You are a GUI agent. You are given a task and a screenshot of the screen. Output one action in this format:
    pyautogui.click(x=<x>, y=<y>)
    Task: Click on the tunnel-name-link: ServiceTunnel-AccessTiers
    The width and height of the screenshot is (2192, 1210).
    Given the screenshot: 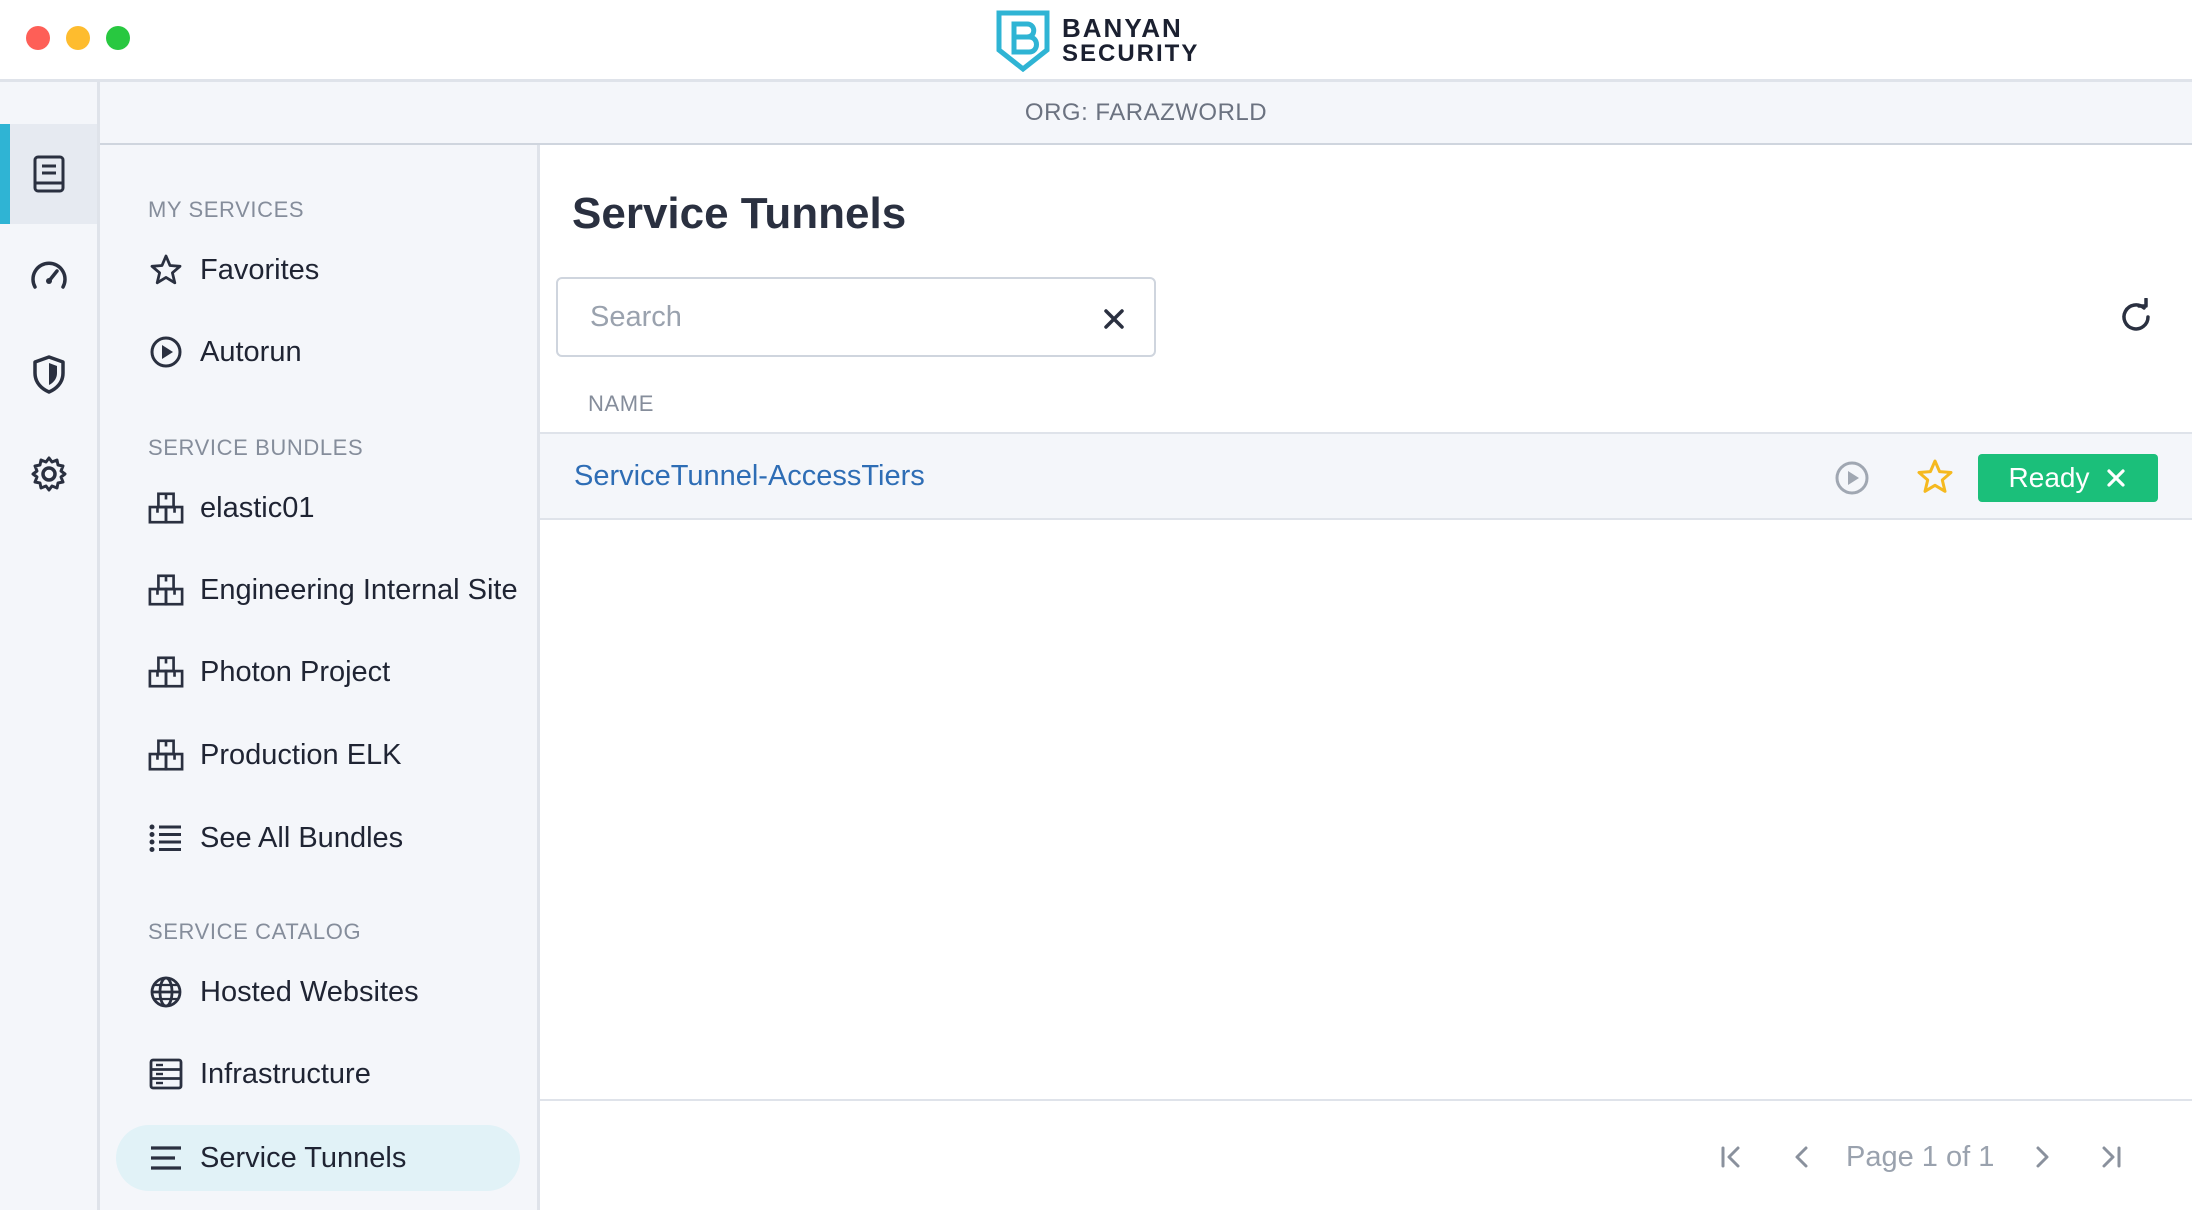 What is the action you would take?
    pyautogui.click(x=749, y=476)
    